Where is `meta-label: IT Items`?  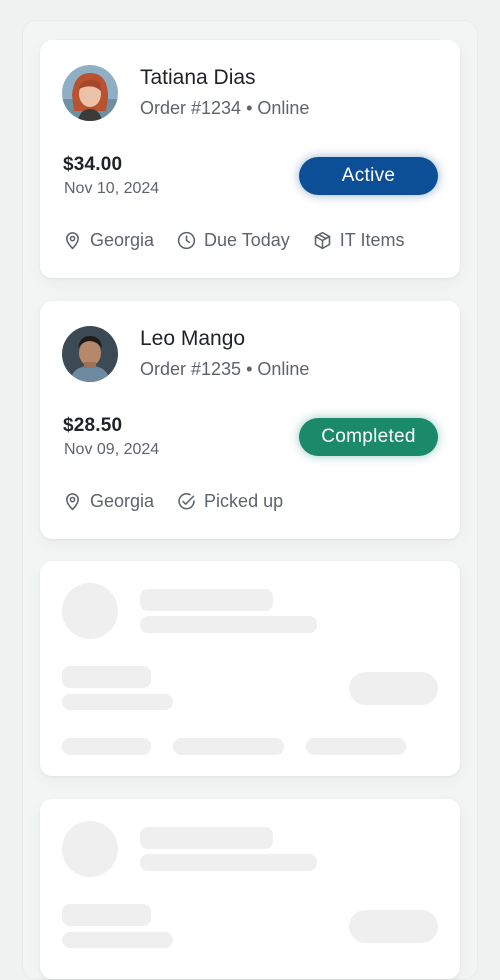
meta-label: IT Items is located at coordinates (372, 240).